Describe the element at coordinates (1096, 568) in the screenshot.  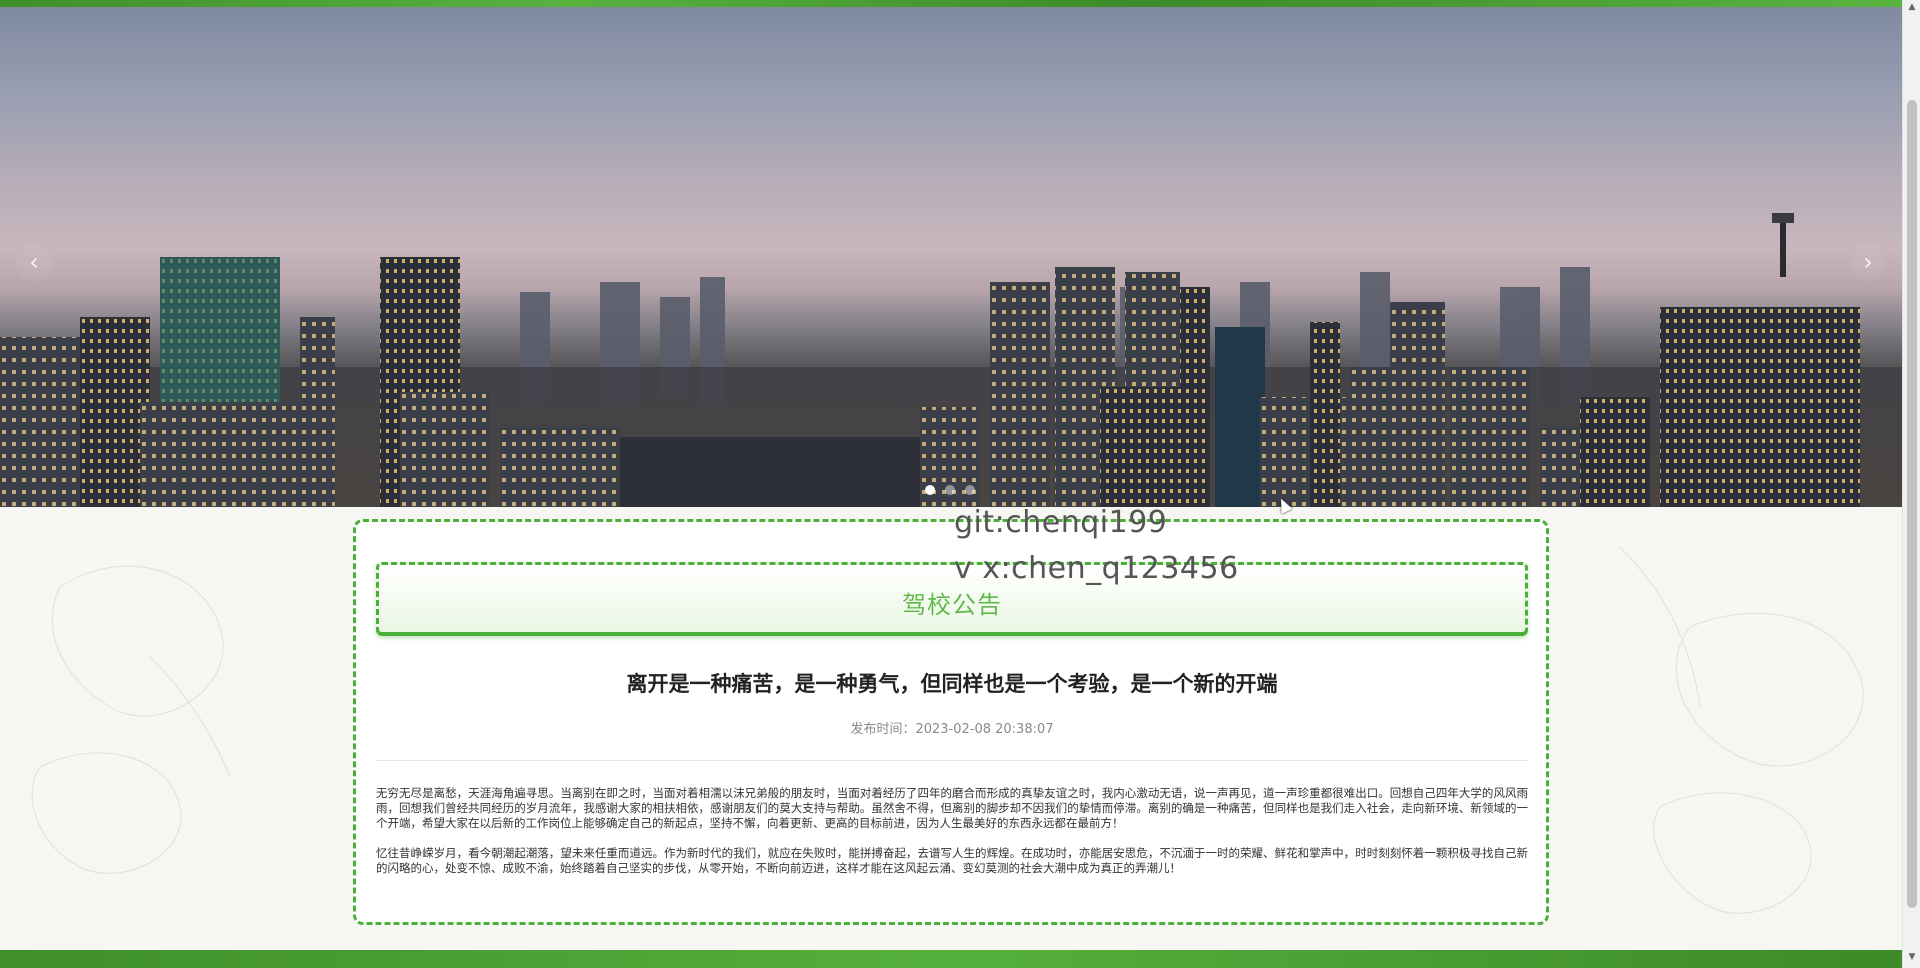
I see `watermark-line-2: v x:chen_q123456` at that location.